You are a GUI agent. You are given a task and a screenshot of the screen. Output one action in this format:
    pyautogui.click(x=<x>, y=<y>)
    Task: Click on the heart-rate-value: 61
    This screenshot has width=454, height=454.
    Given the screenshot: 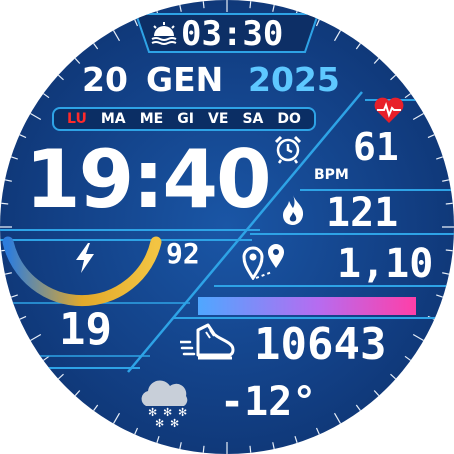 What is the action you would take?
    pyautogui.click(x=376, y=147)
    